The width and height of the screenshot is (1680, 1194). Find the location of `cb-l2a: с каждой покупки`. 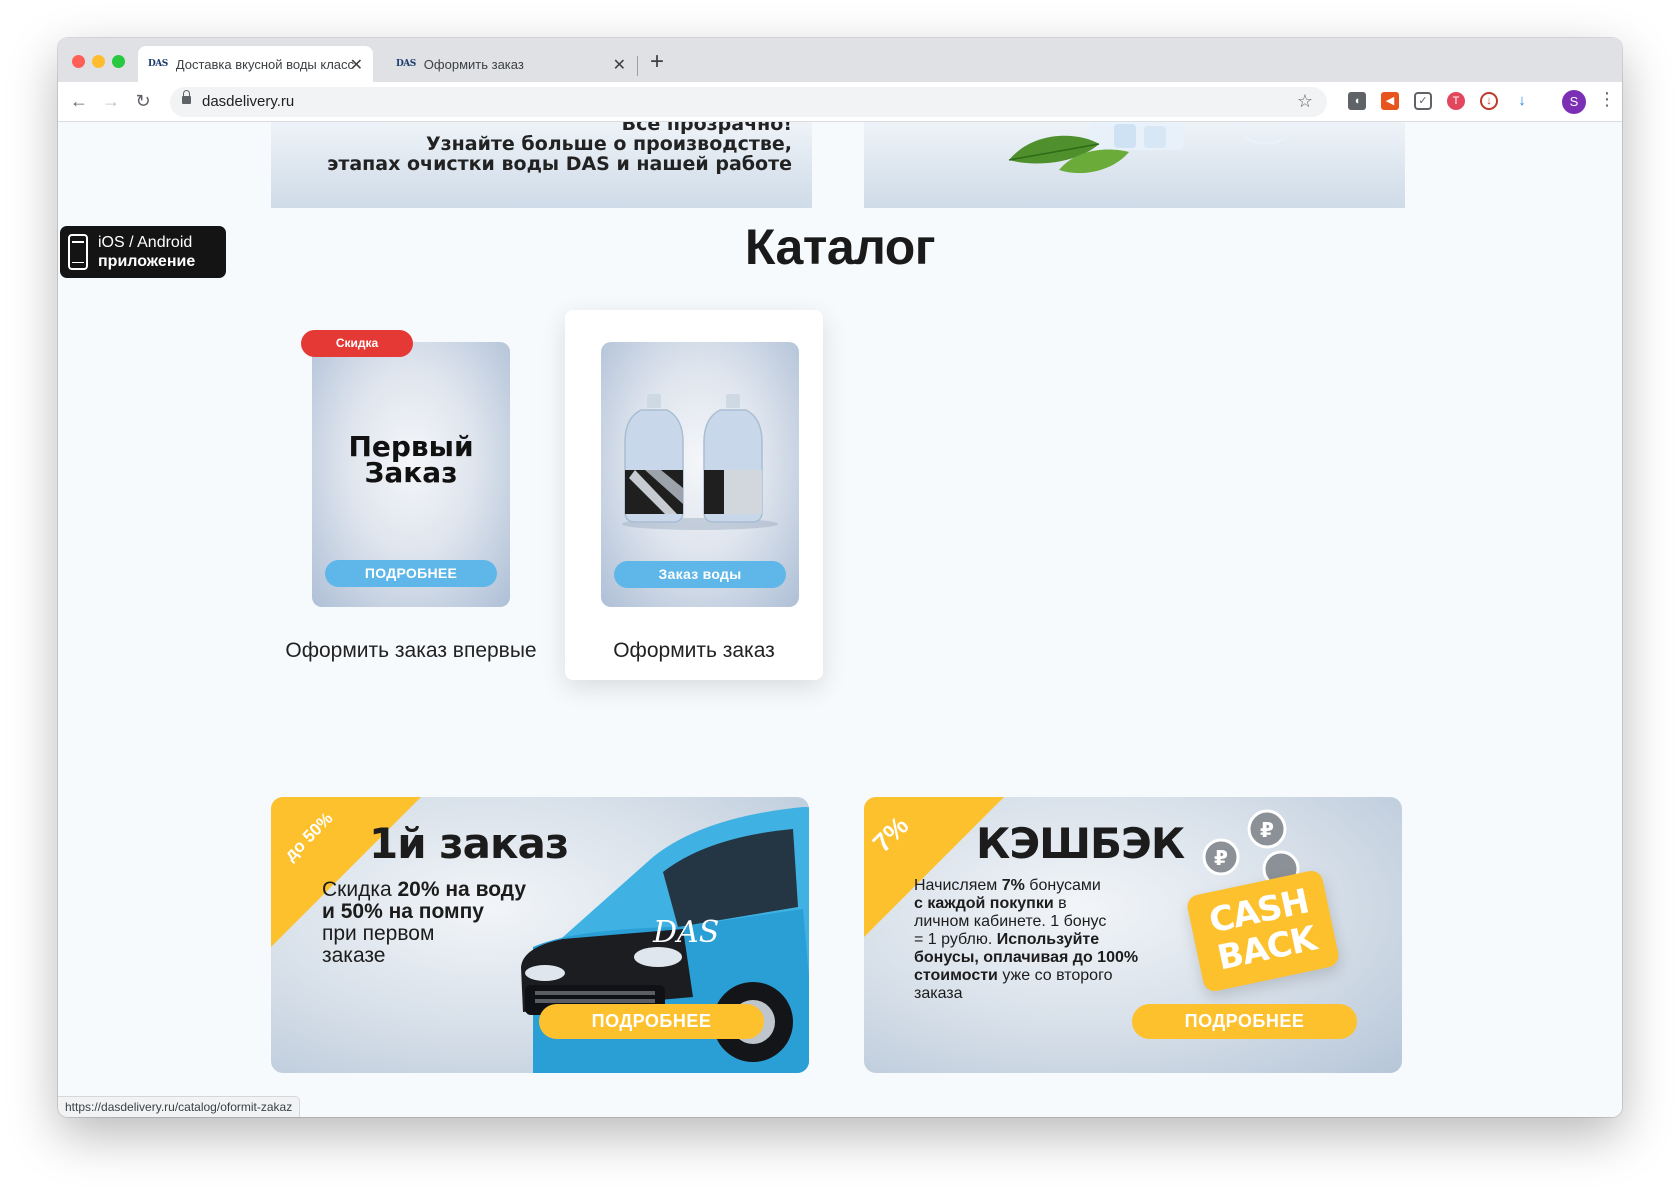

cb-l2a: с каждой покупки is located at coordinates (984, 903).